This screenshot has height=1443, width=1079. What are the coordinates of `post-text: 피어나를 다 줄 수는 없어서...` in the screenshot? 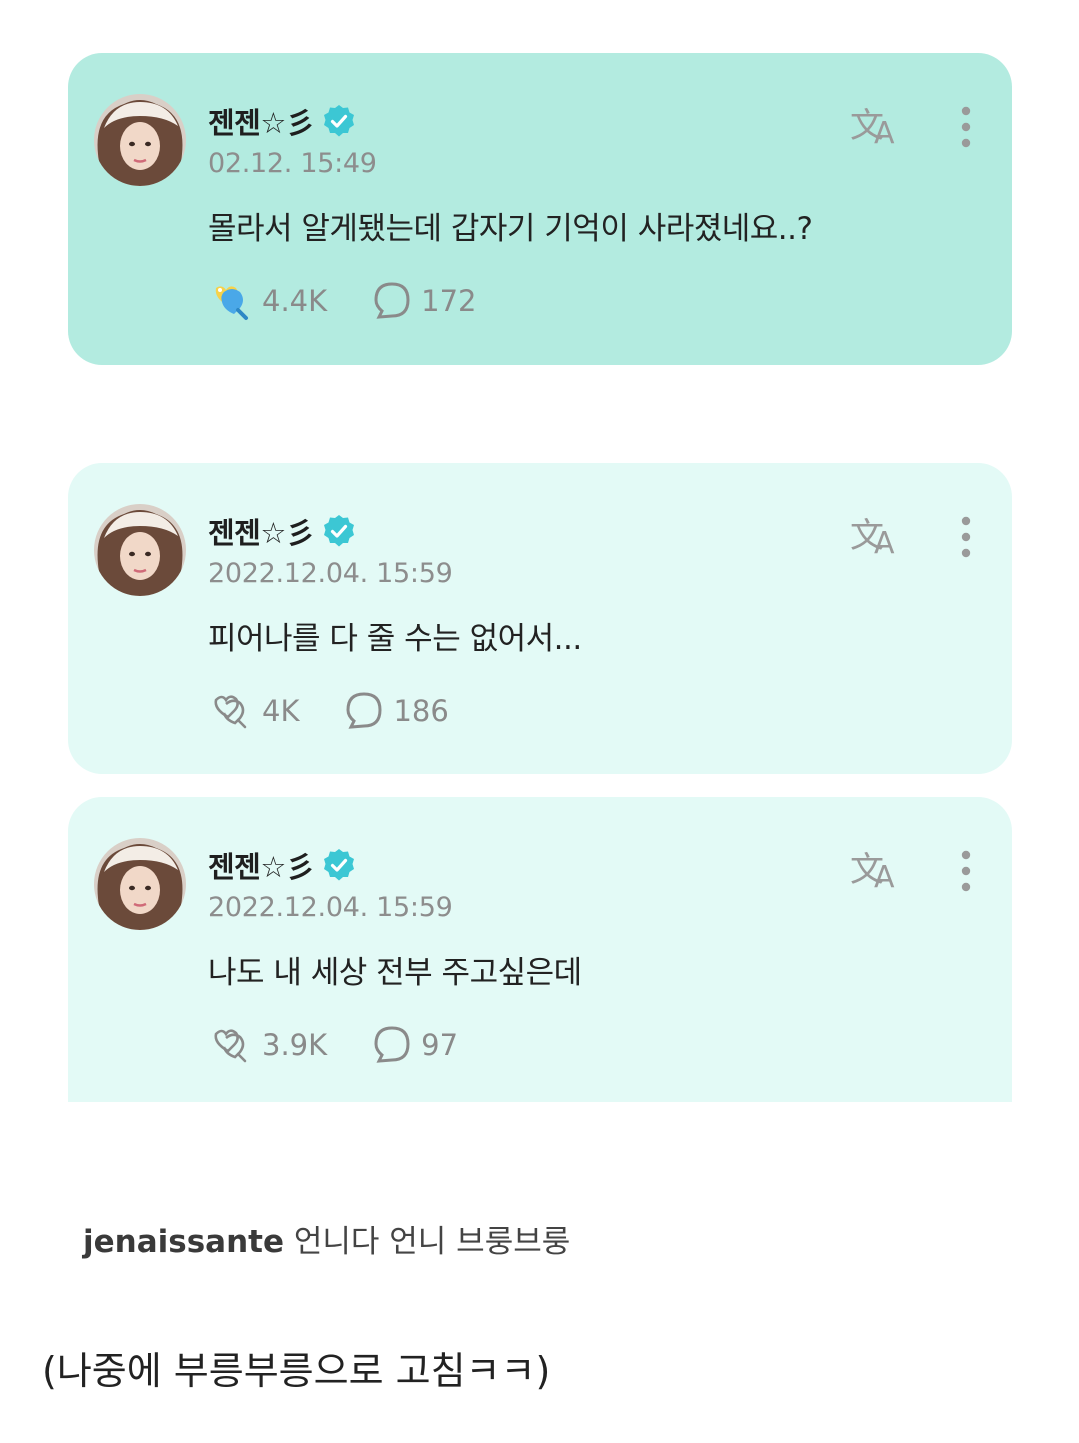 It's located at (395, 639).